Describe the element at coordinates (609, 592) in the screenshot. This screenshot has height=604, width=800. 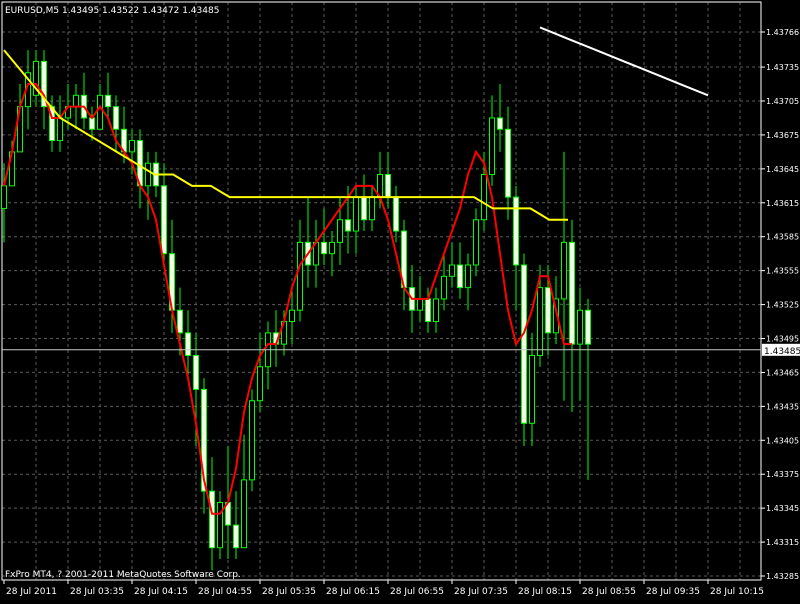
I see `x-tick-label: 28 Jul 08:55` at that location.